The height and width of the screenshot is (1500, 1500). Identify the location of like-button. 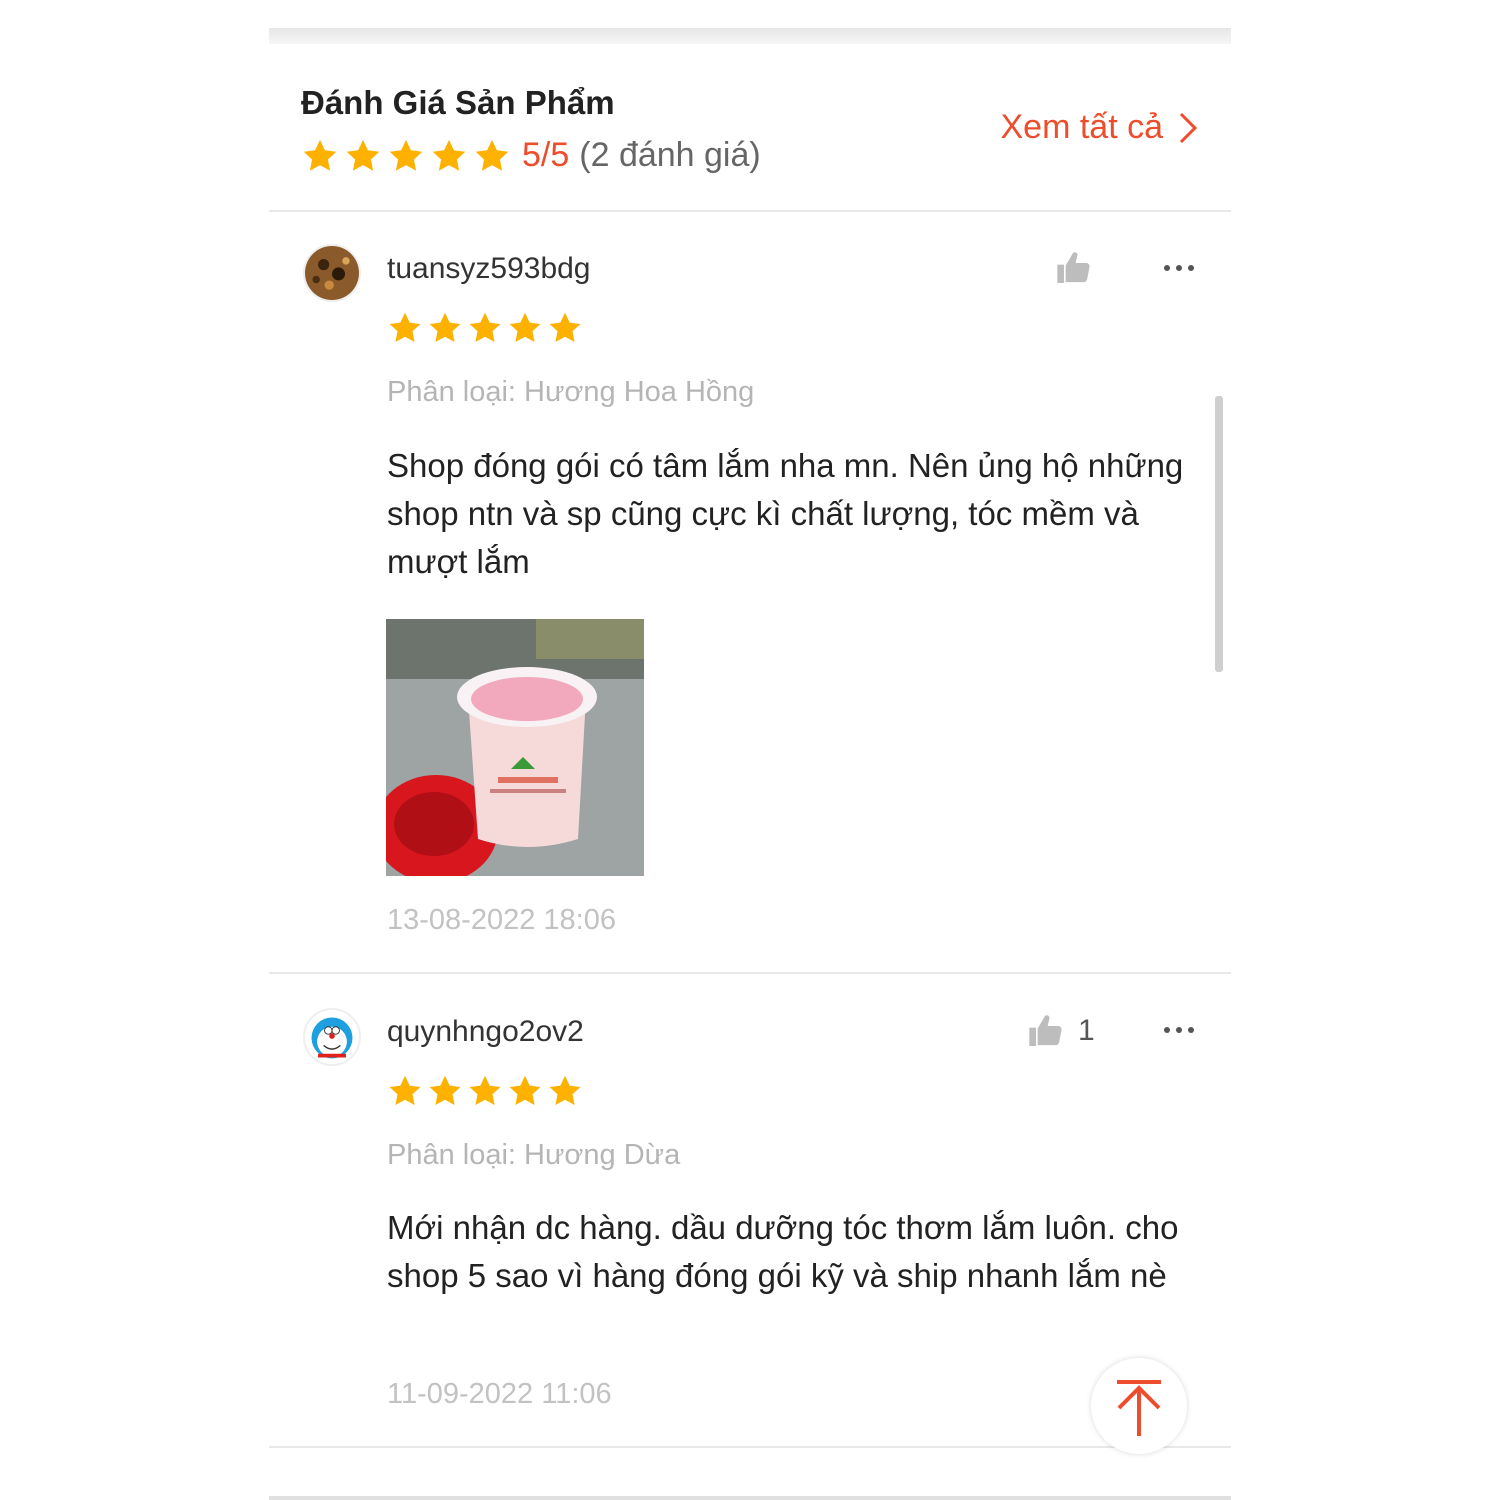
(1074, 268).